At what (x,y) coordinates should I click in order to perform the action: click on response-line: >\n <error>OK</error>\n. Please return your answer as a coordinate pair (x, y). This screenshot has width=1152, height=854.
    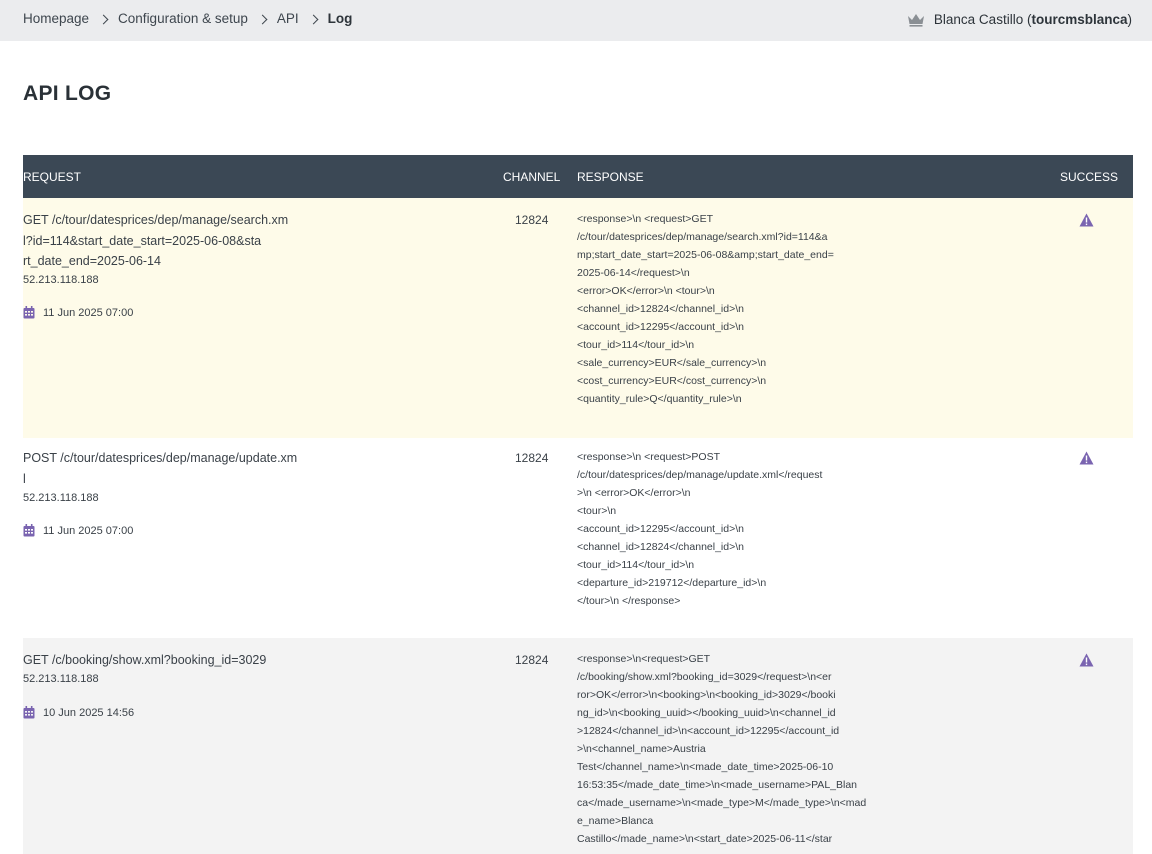
    Looking at the image, I should click on (634, 493).